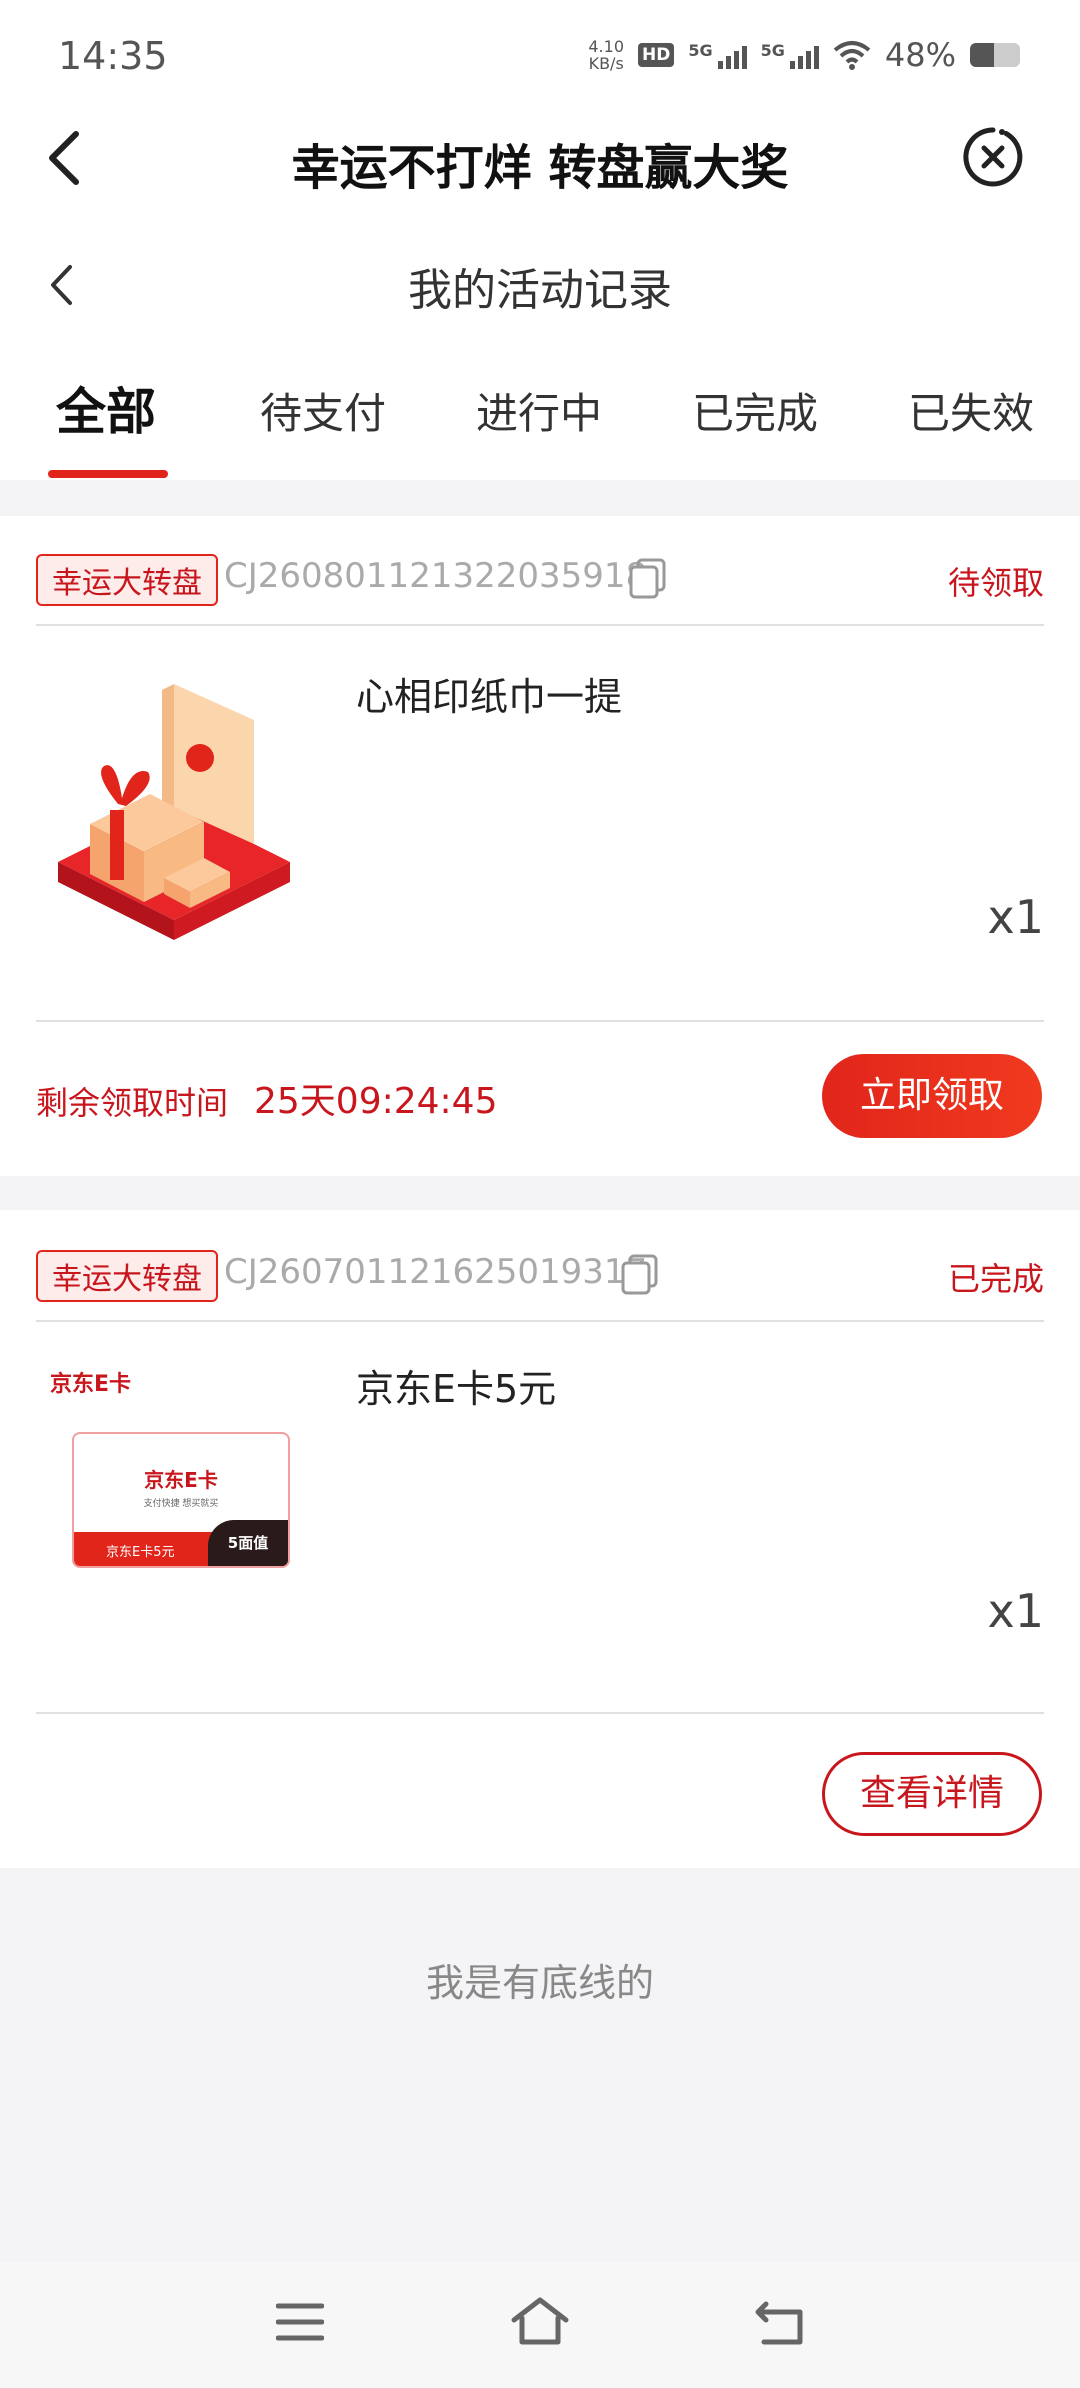 Image resolution: width=1080 pixels, height=2388 pixels. Describe the element at coordinates (132, 1103) in the screenshot. I see `countdown-label: 剩余领取时间` at that location.